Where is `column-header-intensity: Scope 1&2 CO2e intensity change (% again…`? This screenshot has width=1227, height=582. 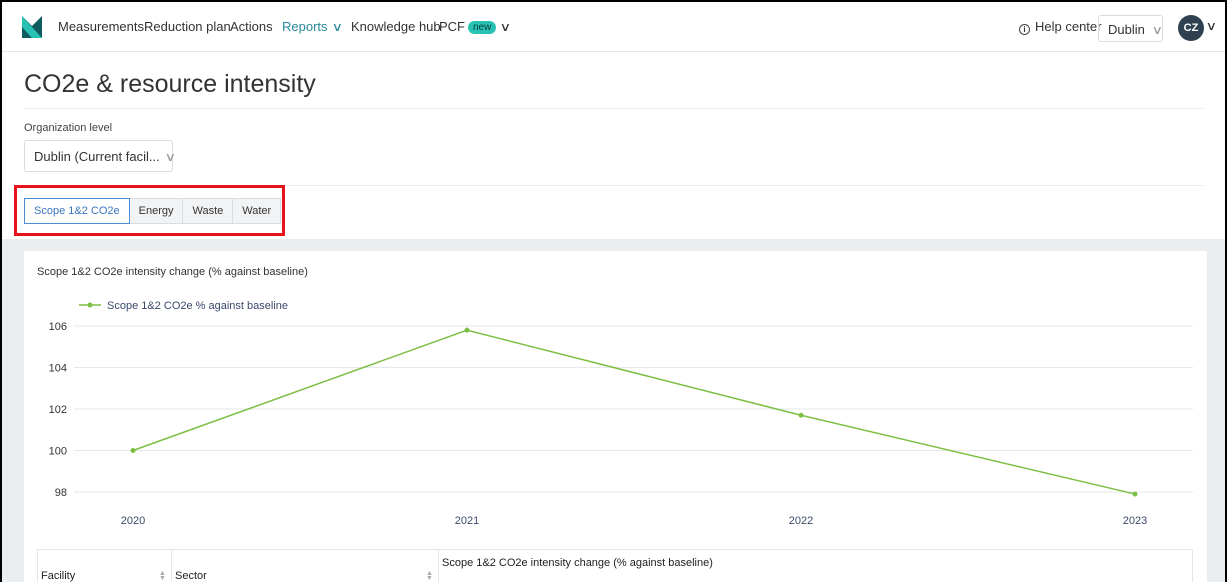 column-header-intensity: Scope 1&2 CO2e intensity change (% again… is located at coordinates (577, 563).